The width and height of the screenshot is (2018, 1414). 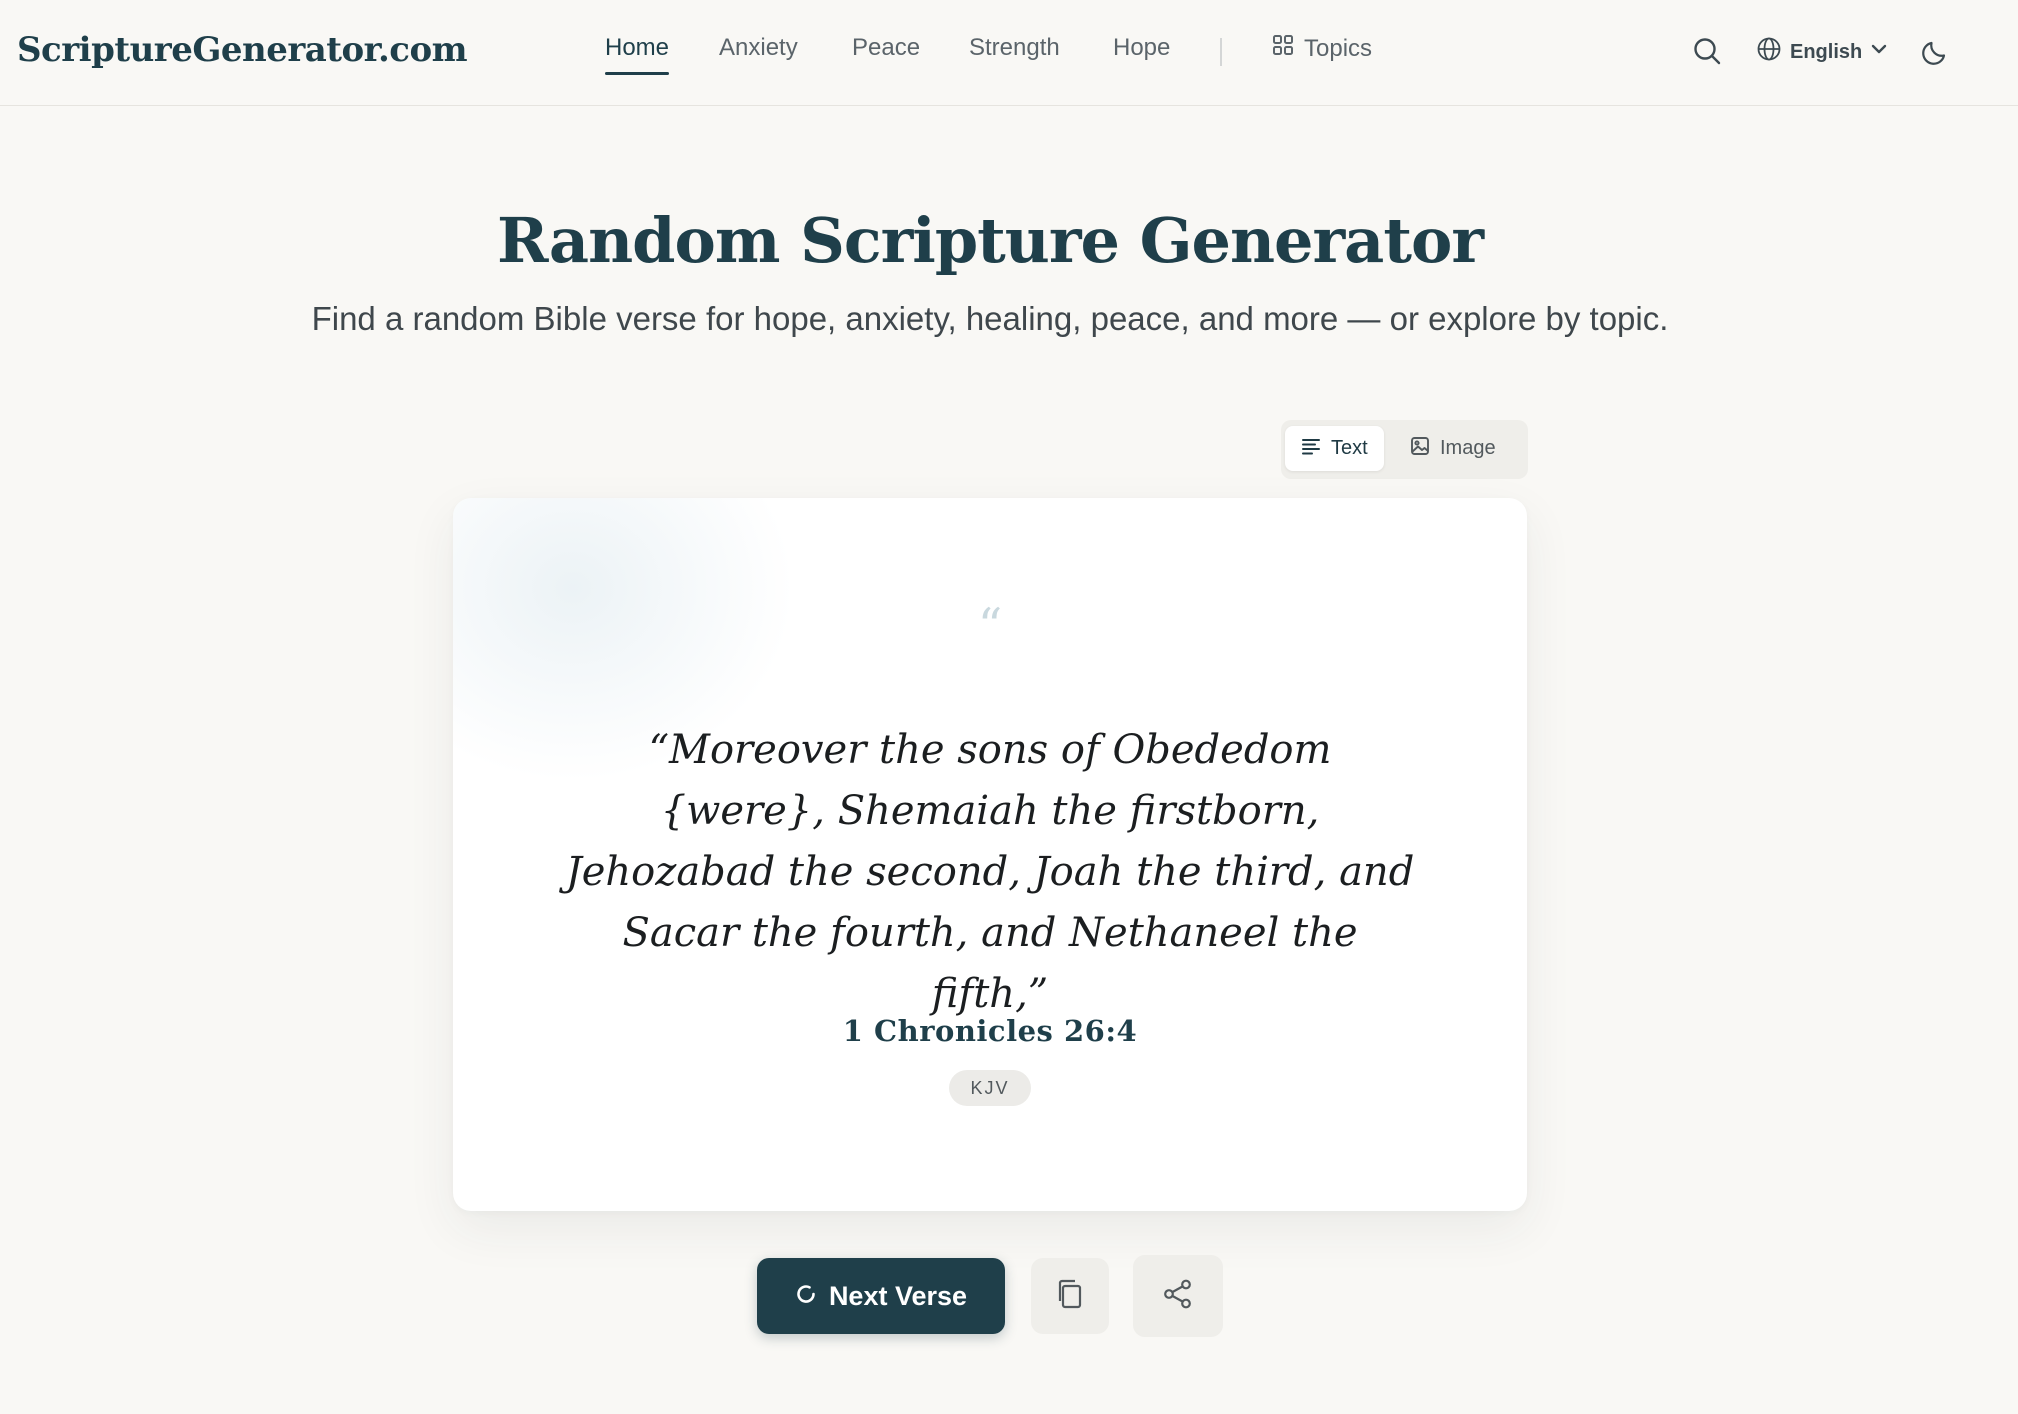 I want to click on next-verse-button: Next Verse, so click(x=881, y=1296).